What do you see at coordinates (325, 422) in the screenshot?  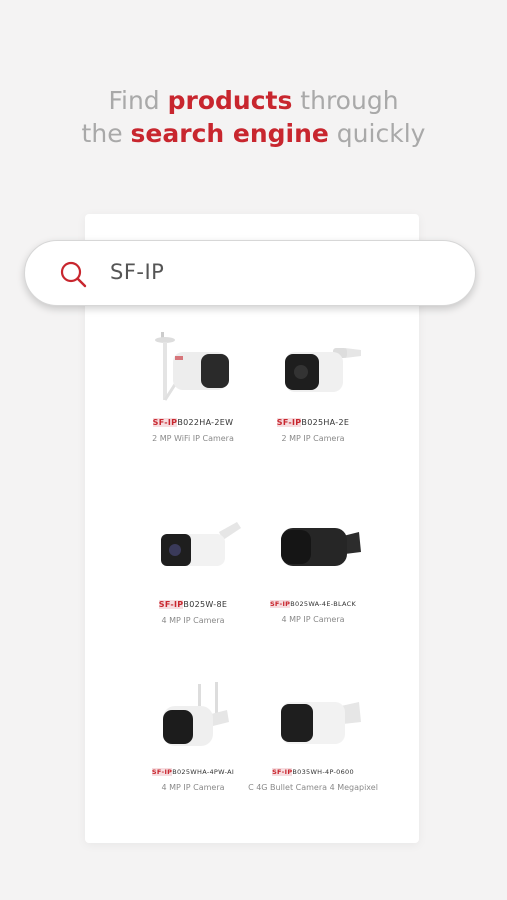 I see `model-rest: B025HA-2E` at bounding box center [325, 422].